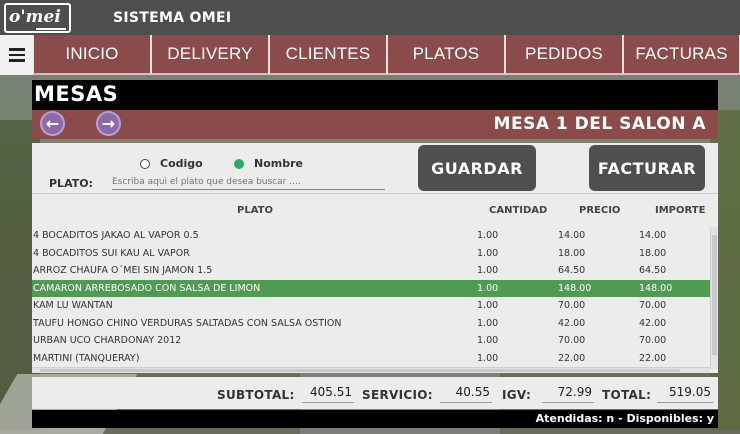 This screenshot has width=740, height=434. What do you see at coordinates (371, 359) in the screenshot?
I see `table-row: MARTINI (TANQUERAY) 1.00 22.00 22.00` at bounding box center [371, 359].